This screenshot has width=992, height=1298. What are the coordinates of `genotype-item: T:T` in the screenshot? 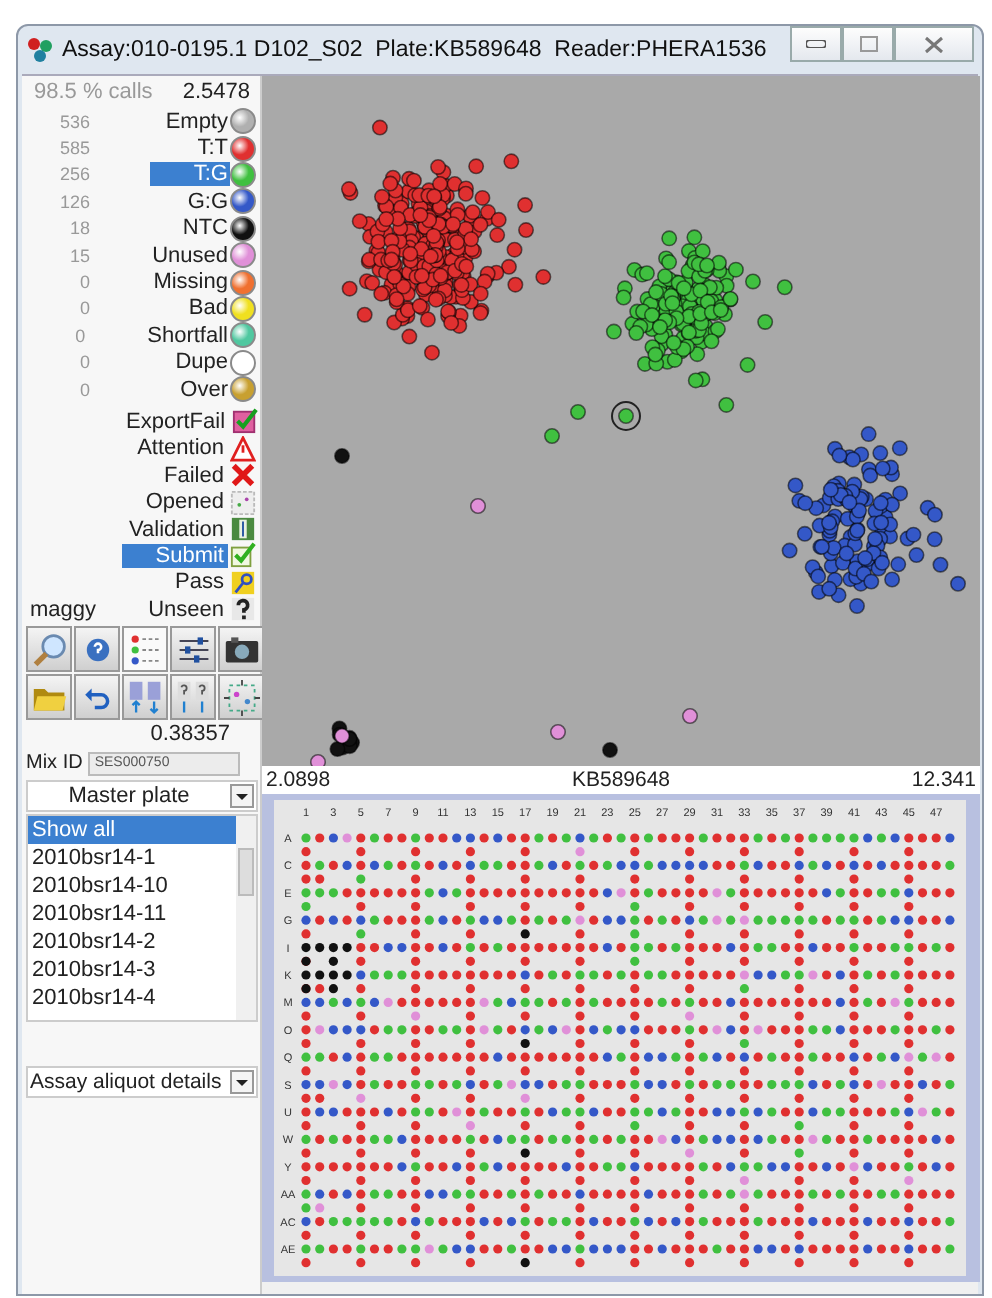 It's located at (190, 148).